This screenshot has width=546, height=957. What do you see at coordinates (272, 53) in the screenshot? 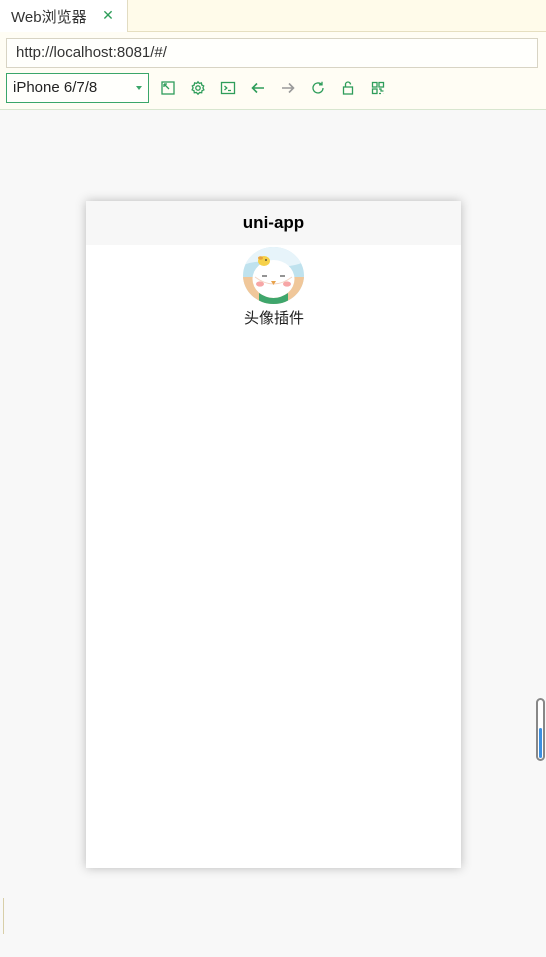
I see `address-bar: http://localhost:8081/#/` at bounding box center [272, 53].